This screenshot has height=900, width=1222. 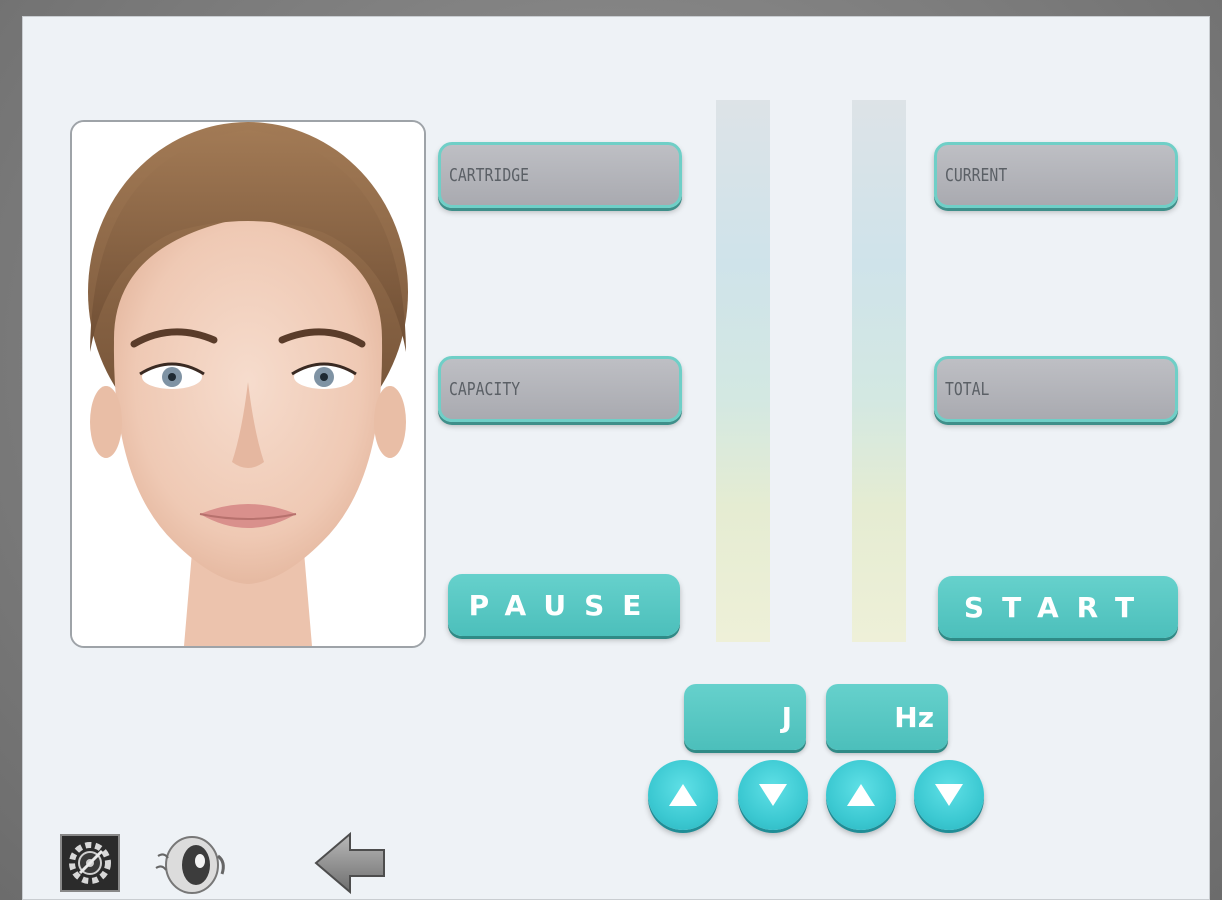 What do you see at coordinates (743, 371) in the screenshot?
I see `energy-level-bar` at bounding box center [743, 371].